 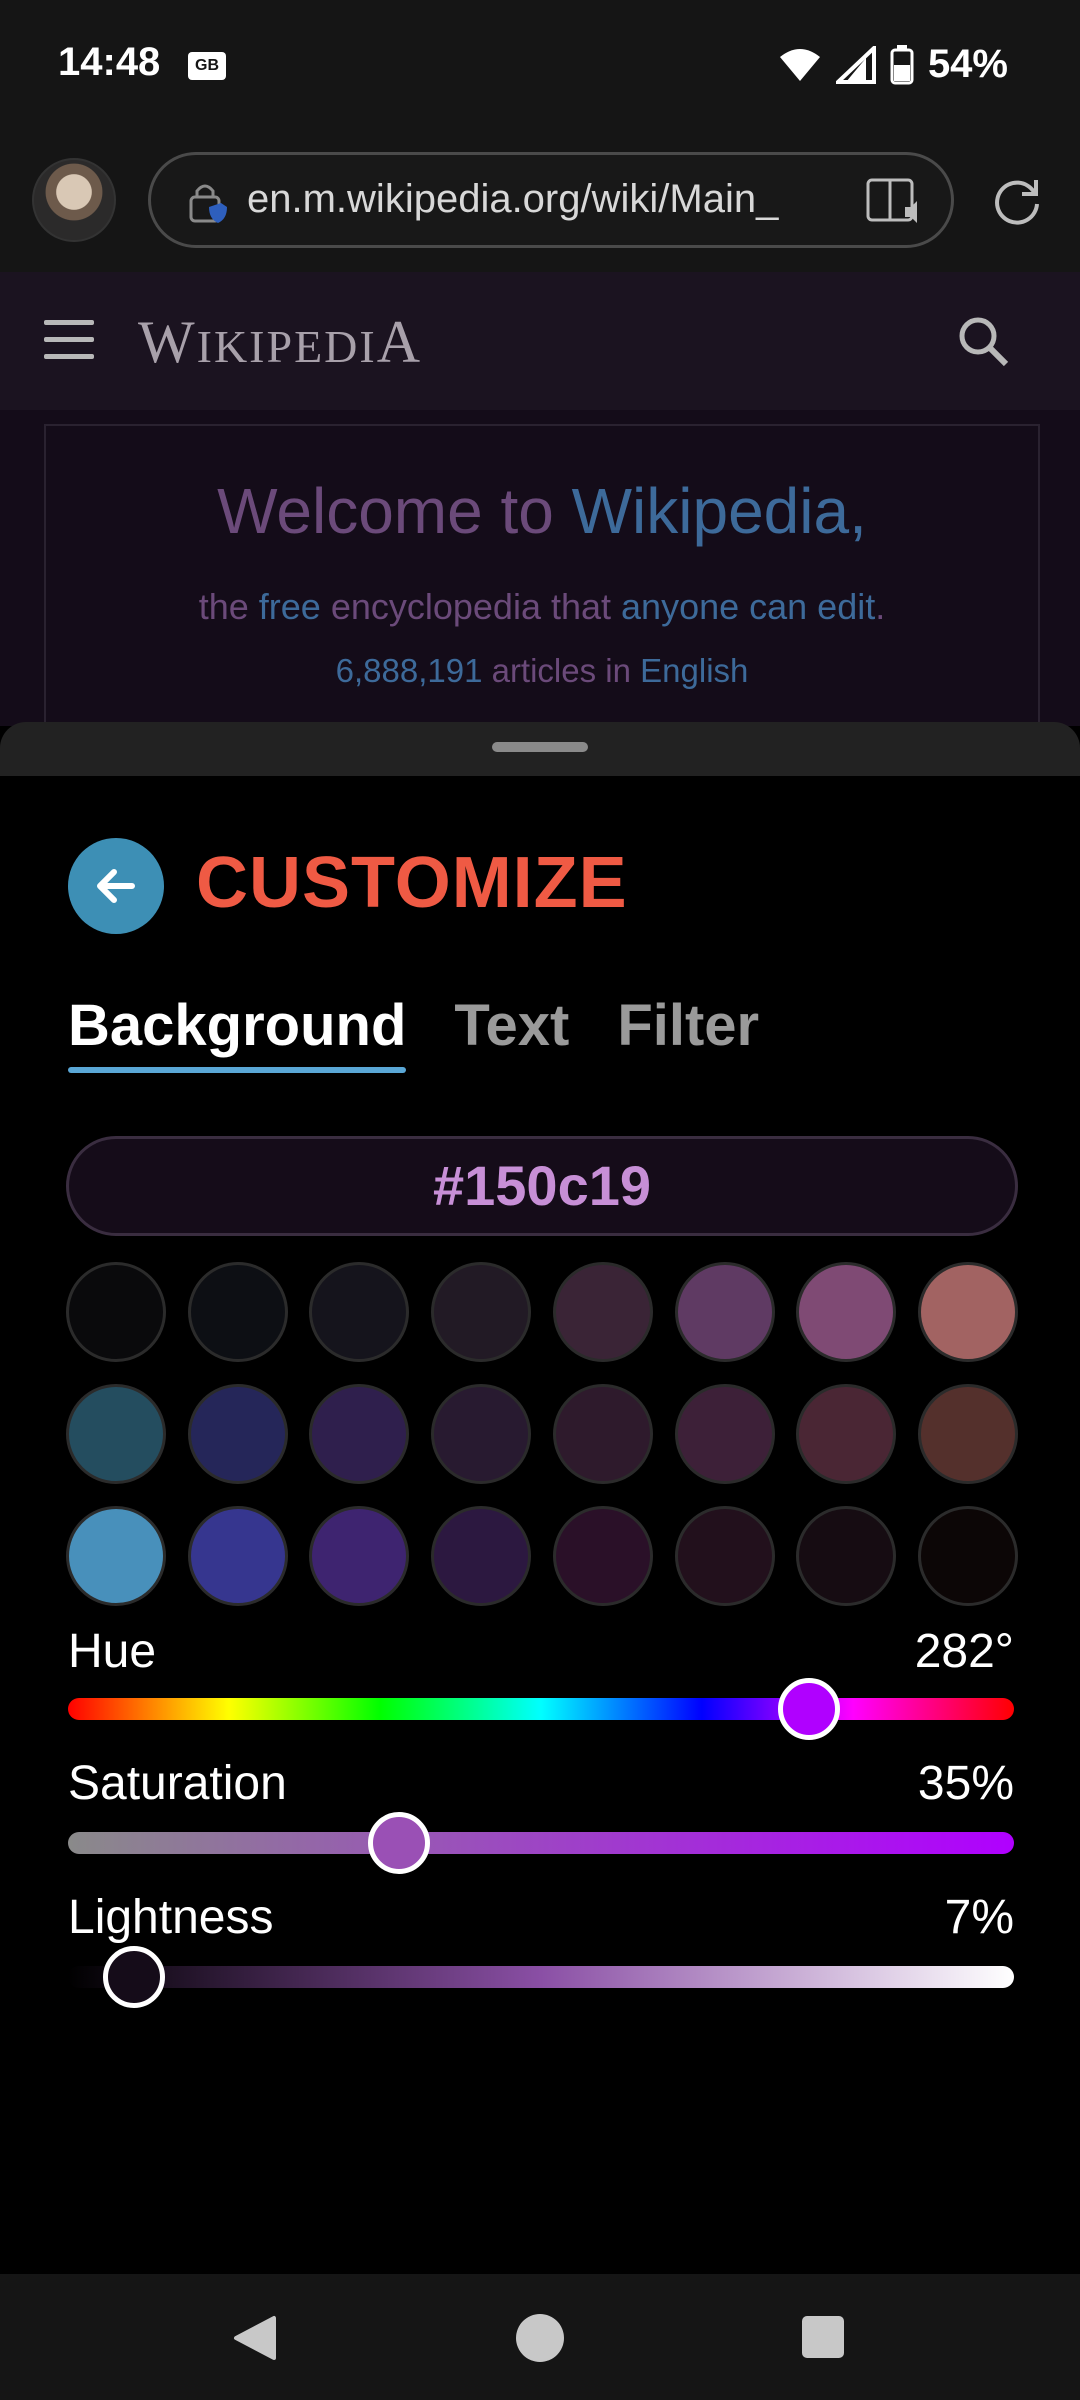 I want to click on saturation-label: Saturation, so click(x=177, y=1783).